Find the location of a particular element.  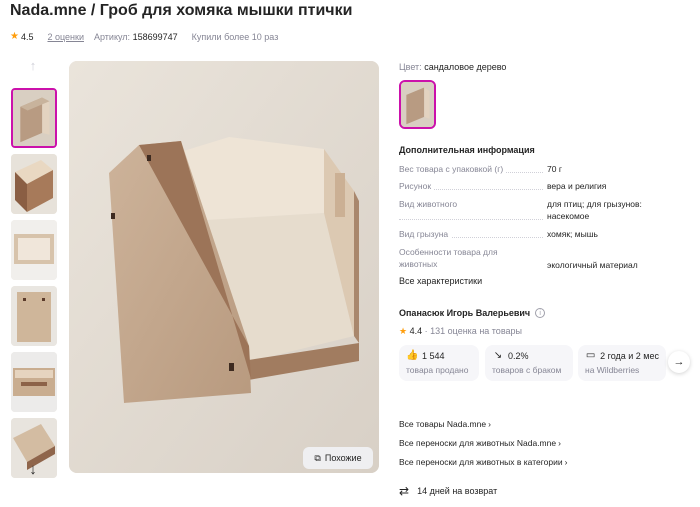

thumbs-up-icon: 👍 is located at coordinates (412, 355).